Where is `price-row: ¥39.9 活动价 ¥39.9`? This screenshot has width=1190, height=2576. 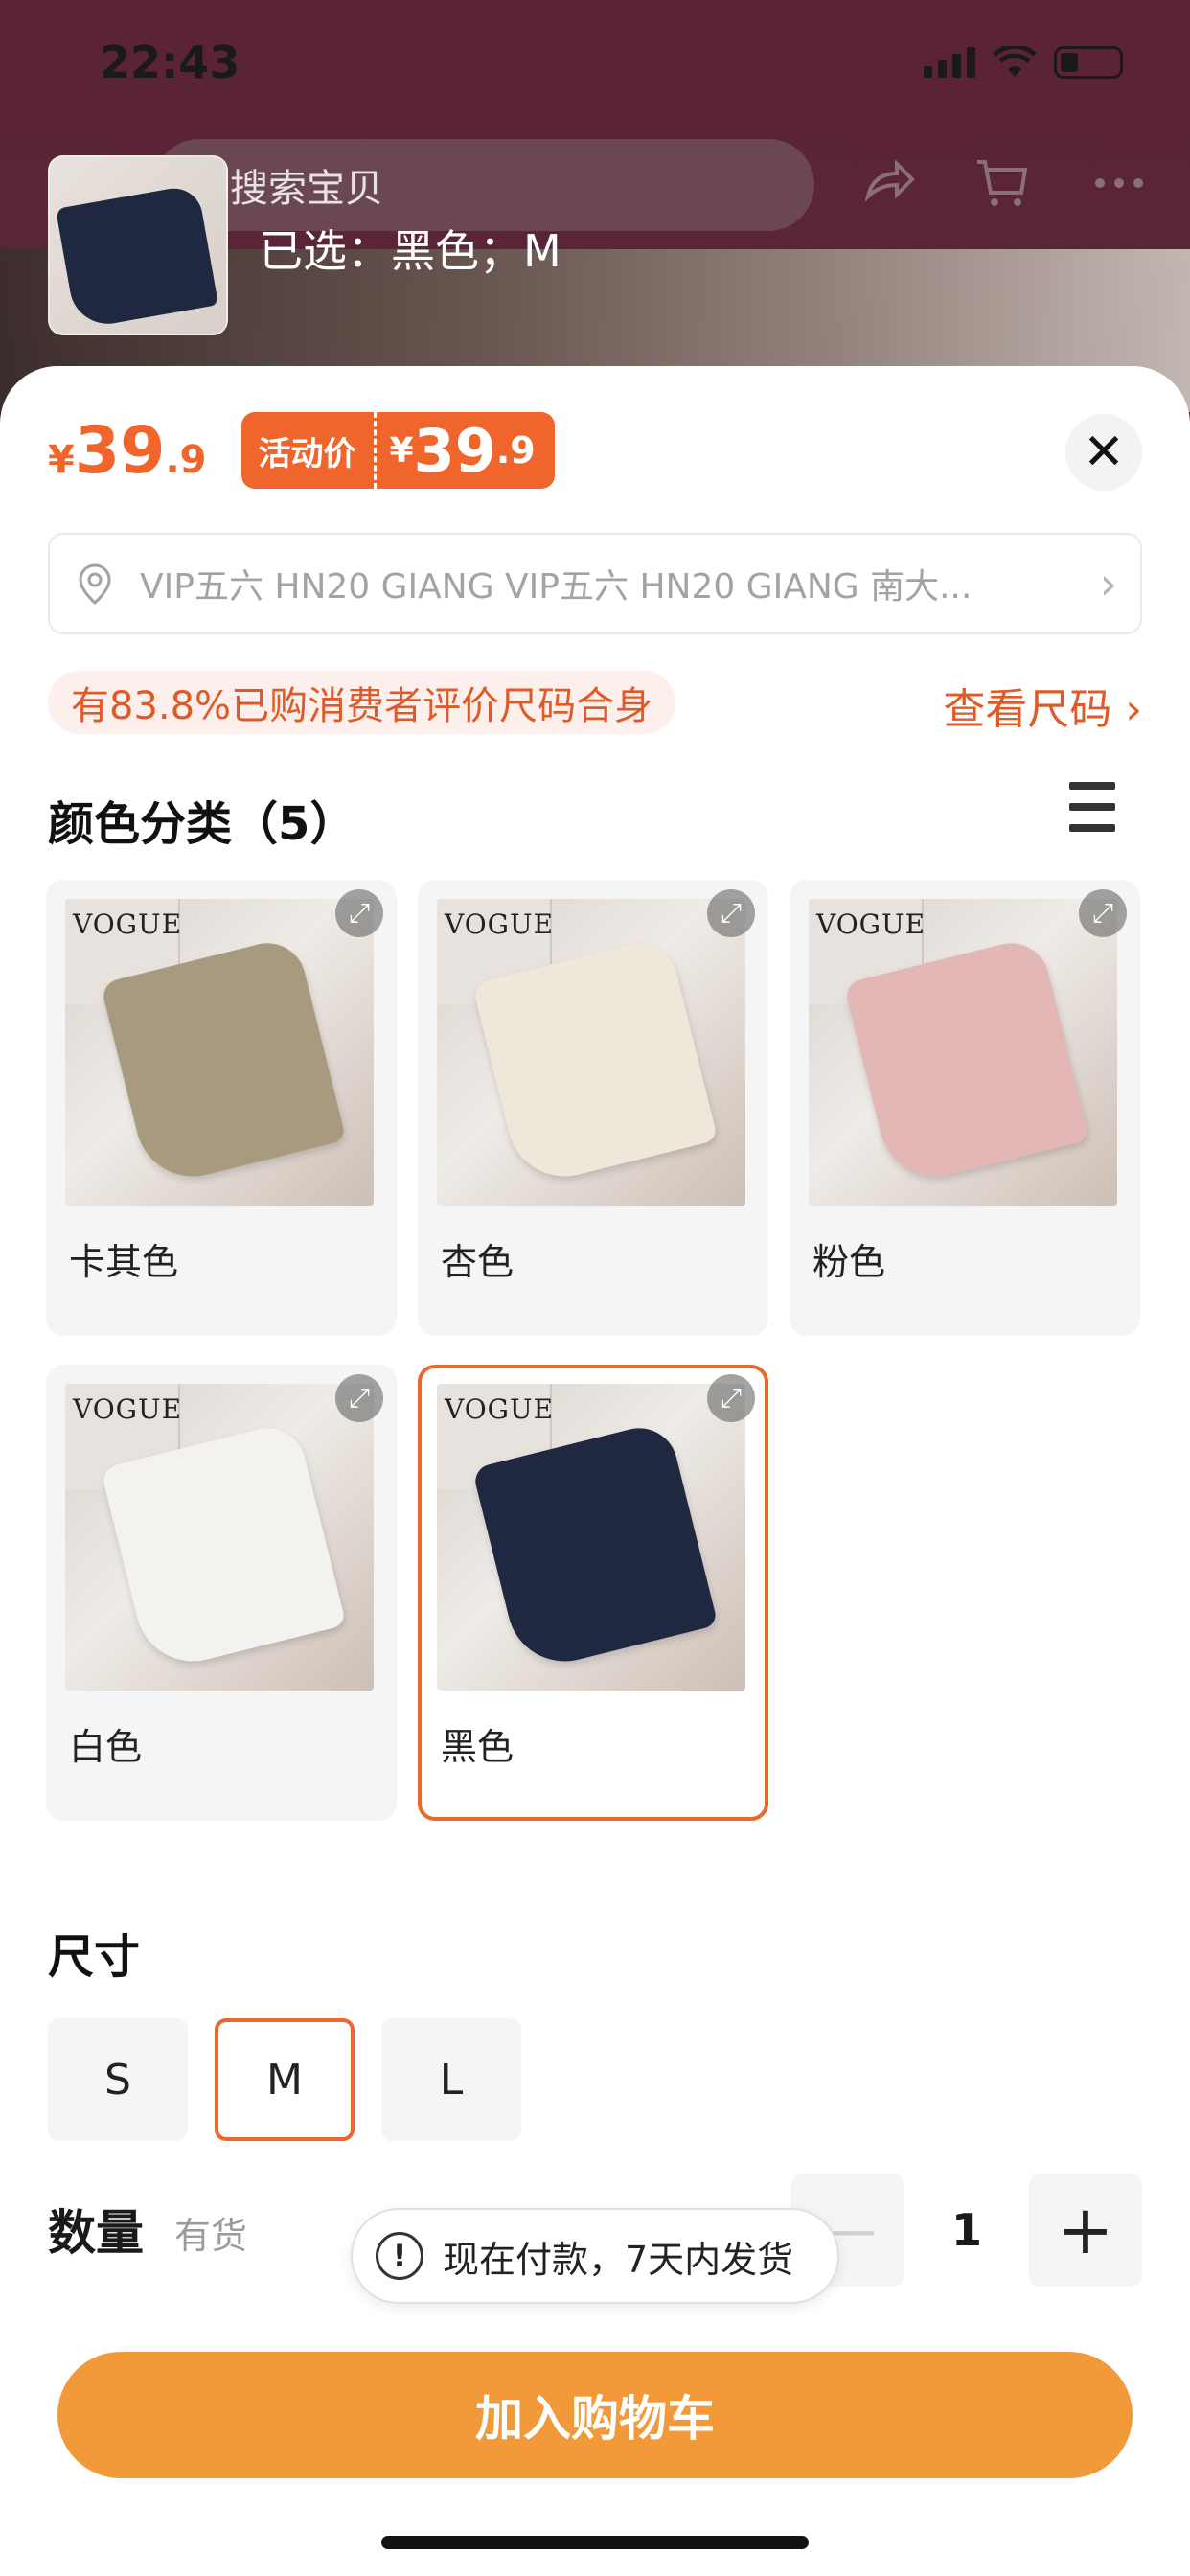
price-row: ¥39.9 活动价 ¥39.9 is located at coordinates (302, 450).